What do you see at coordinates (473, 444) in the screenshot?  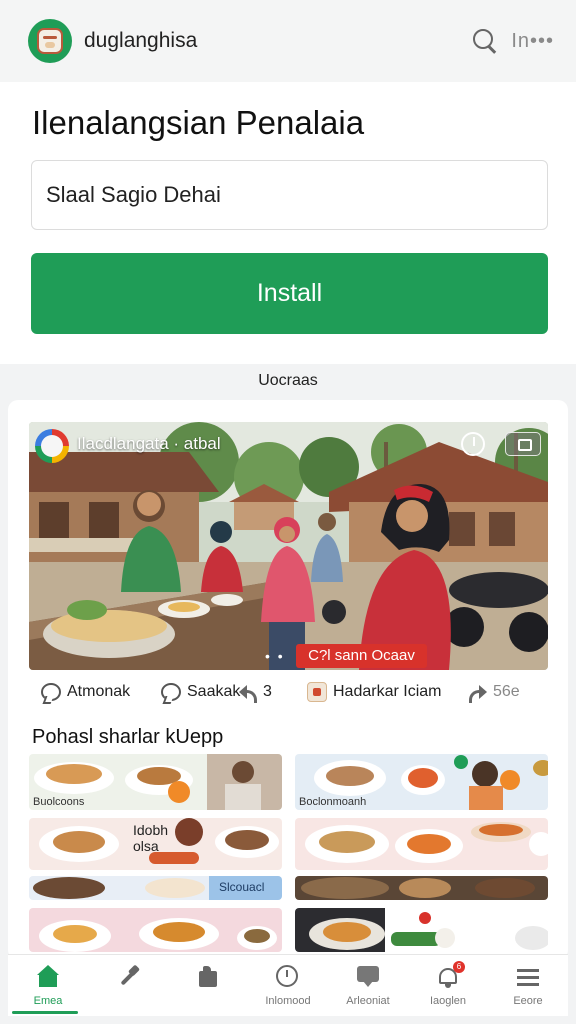 I see `timer-icon` at bounding box center [473, 444].